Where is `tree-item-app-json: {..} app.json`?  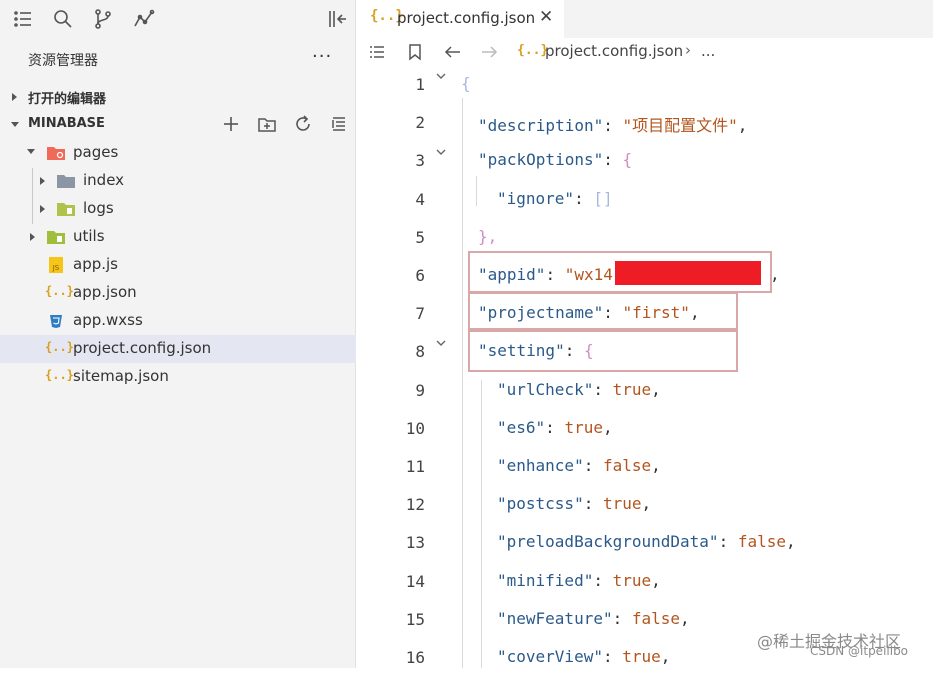 tree-item-app-json: {..} app.json is located at coordinates (178, 293).